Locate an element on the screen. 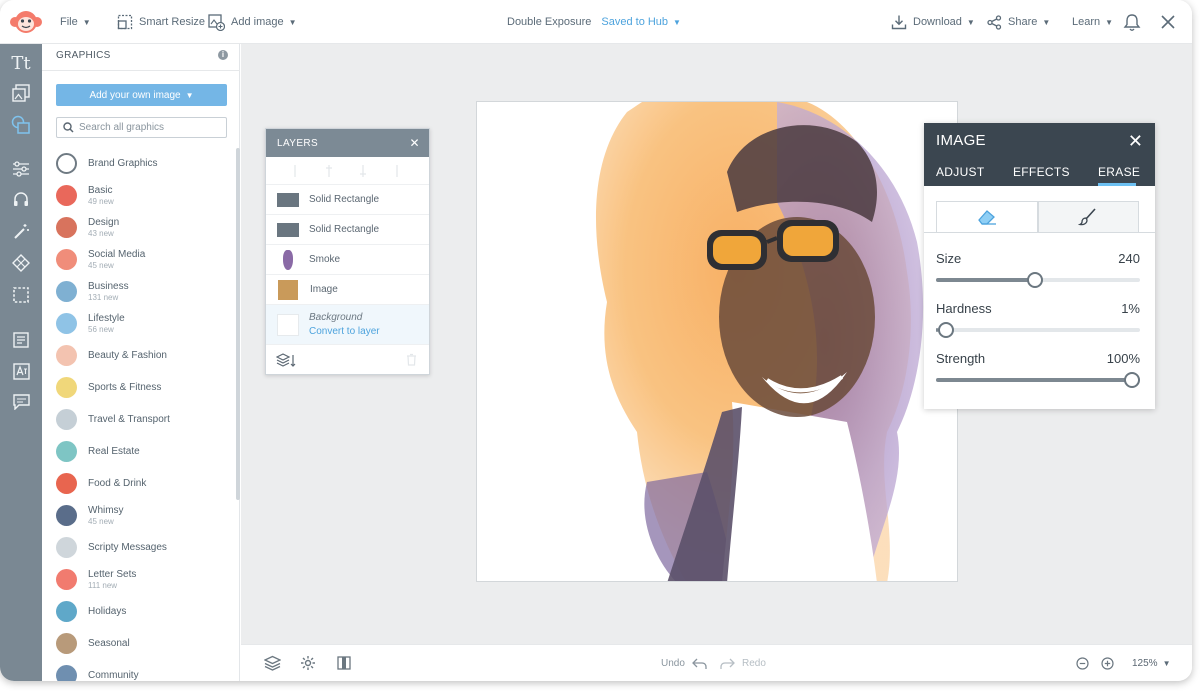  smart-resize-label: Smart Resize is located at coordinates (172, 22).